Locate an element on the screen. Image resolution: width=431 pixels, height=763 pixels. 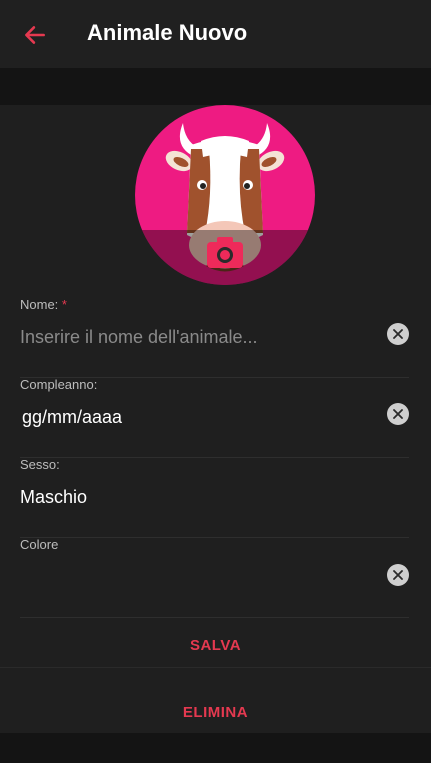
birthday-label: Compleanno: is located at coordinates (59, 384).